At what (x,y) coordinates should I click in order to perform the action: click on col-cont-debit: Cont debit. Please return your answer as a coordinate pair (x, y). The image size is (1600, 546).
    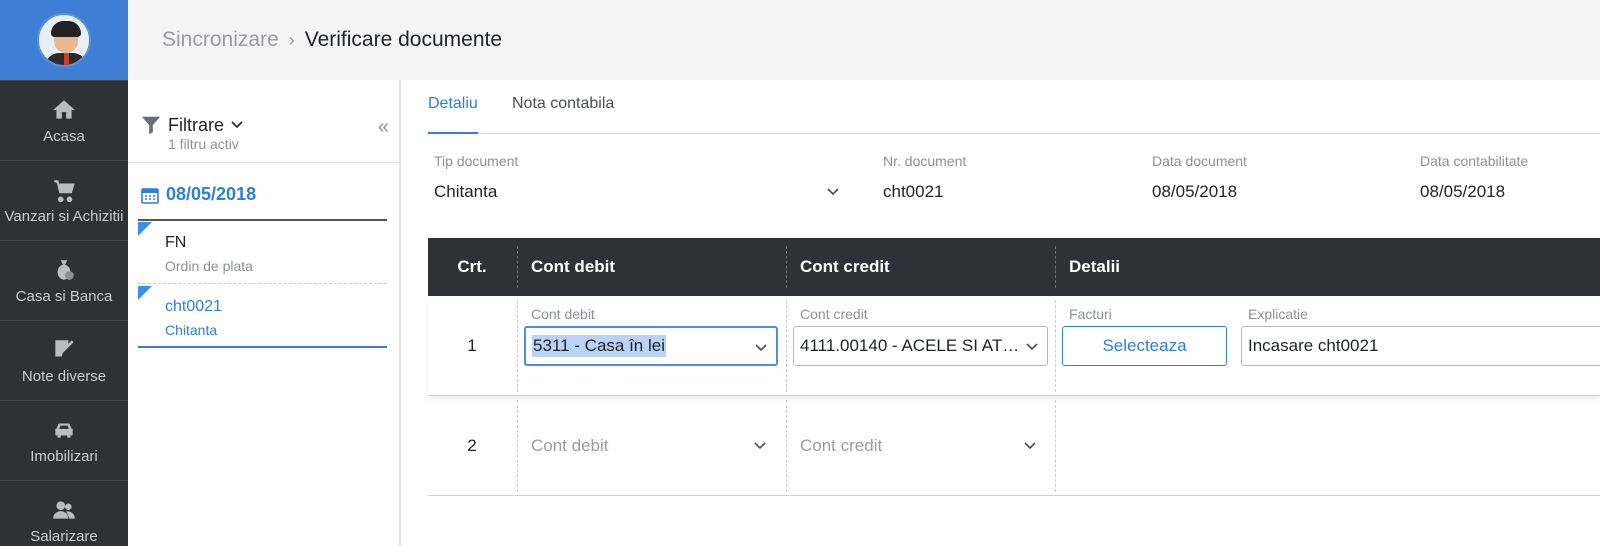
    Looking at the image, I should click on (573, 266).